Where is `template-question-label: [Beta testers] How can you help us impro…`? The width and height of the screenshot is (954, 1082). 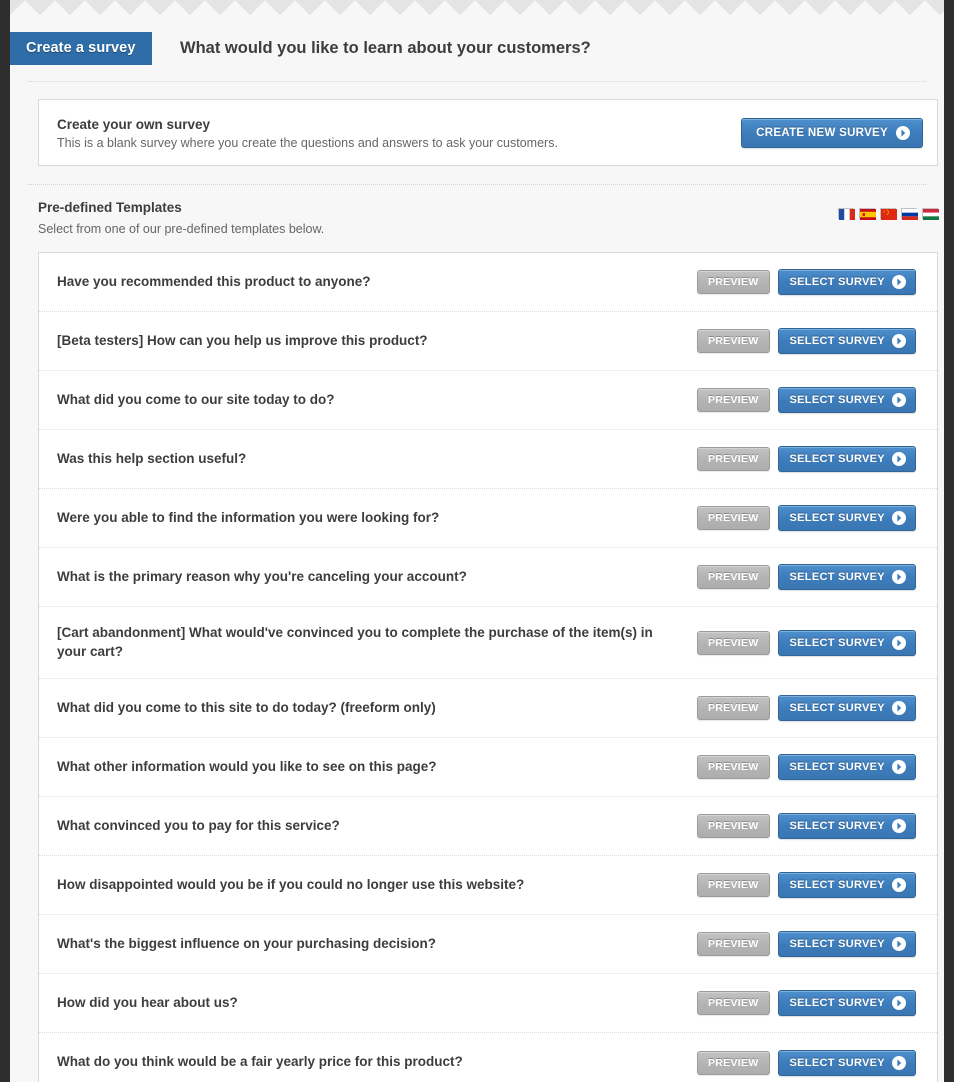 template-question-label: [Beta testers] How can you help us impro… is located at coordinates (242, 340).